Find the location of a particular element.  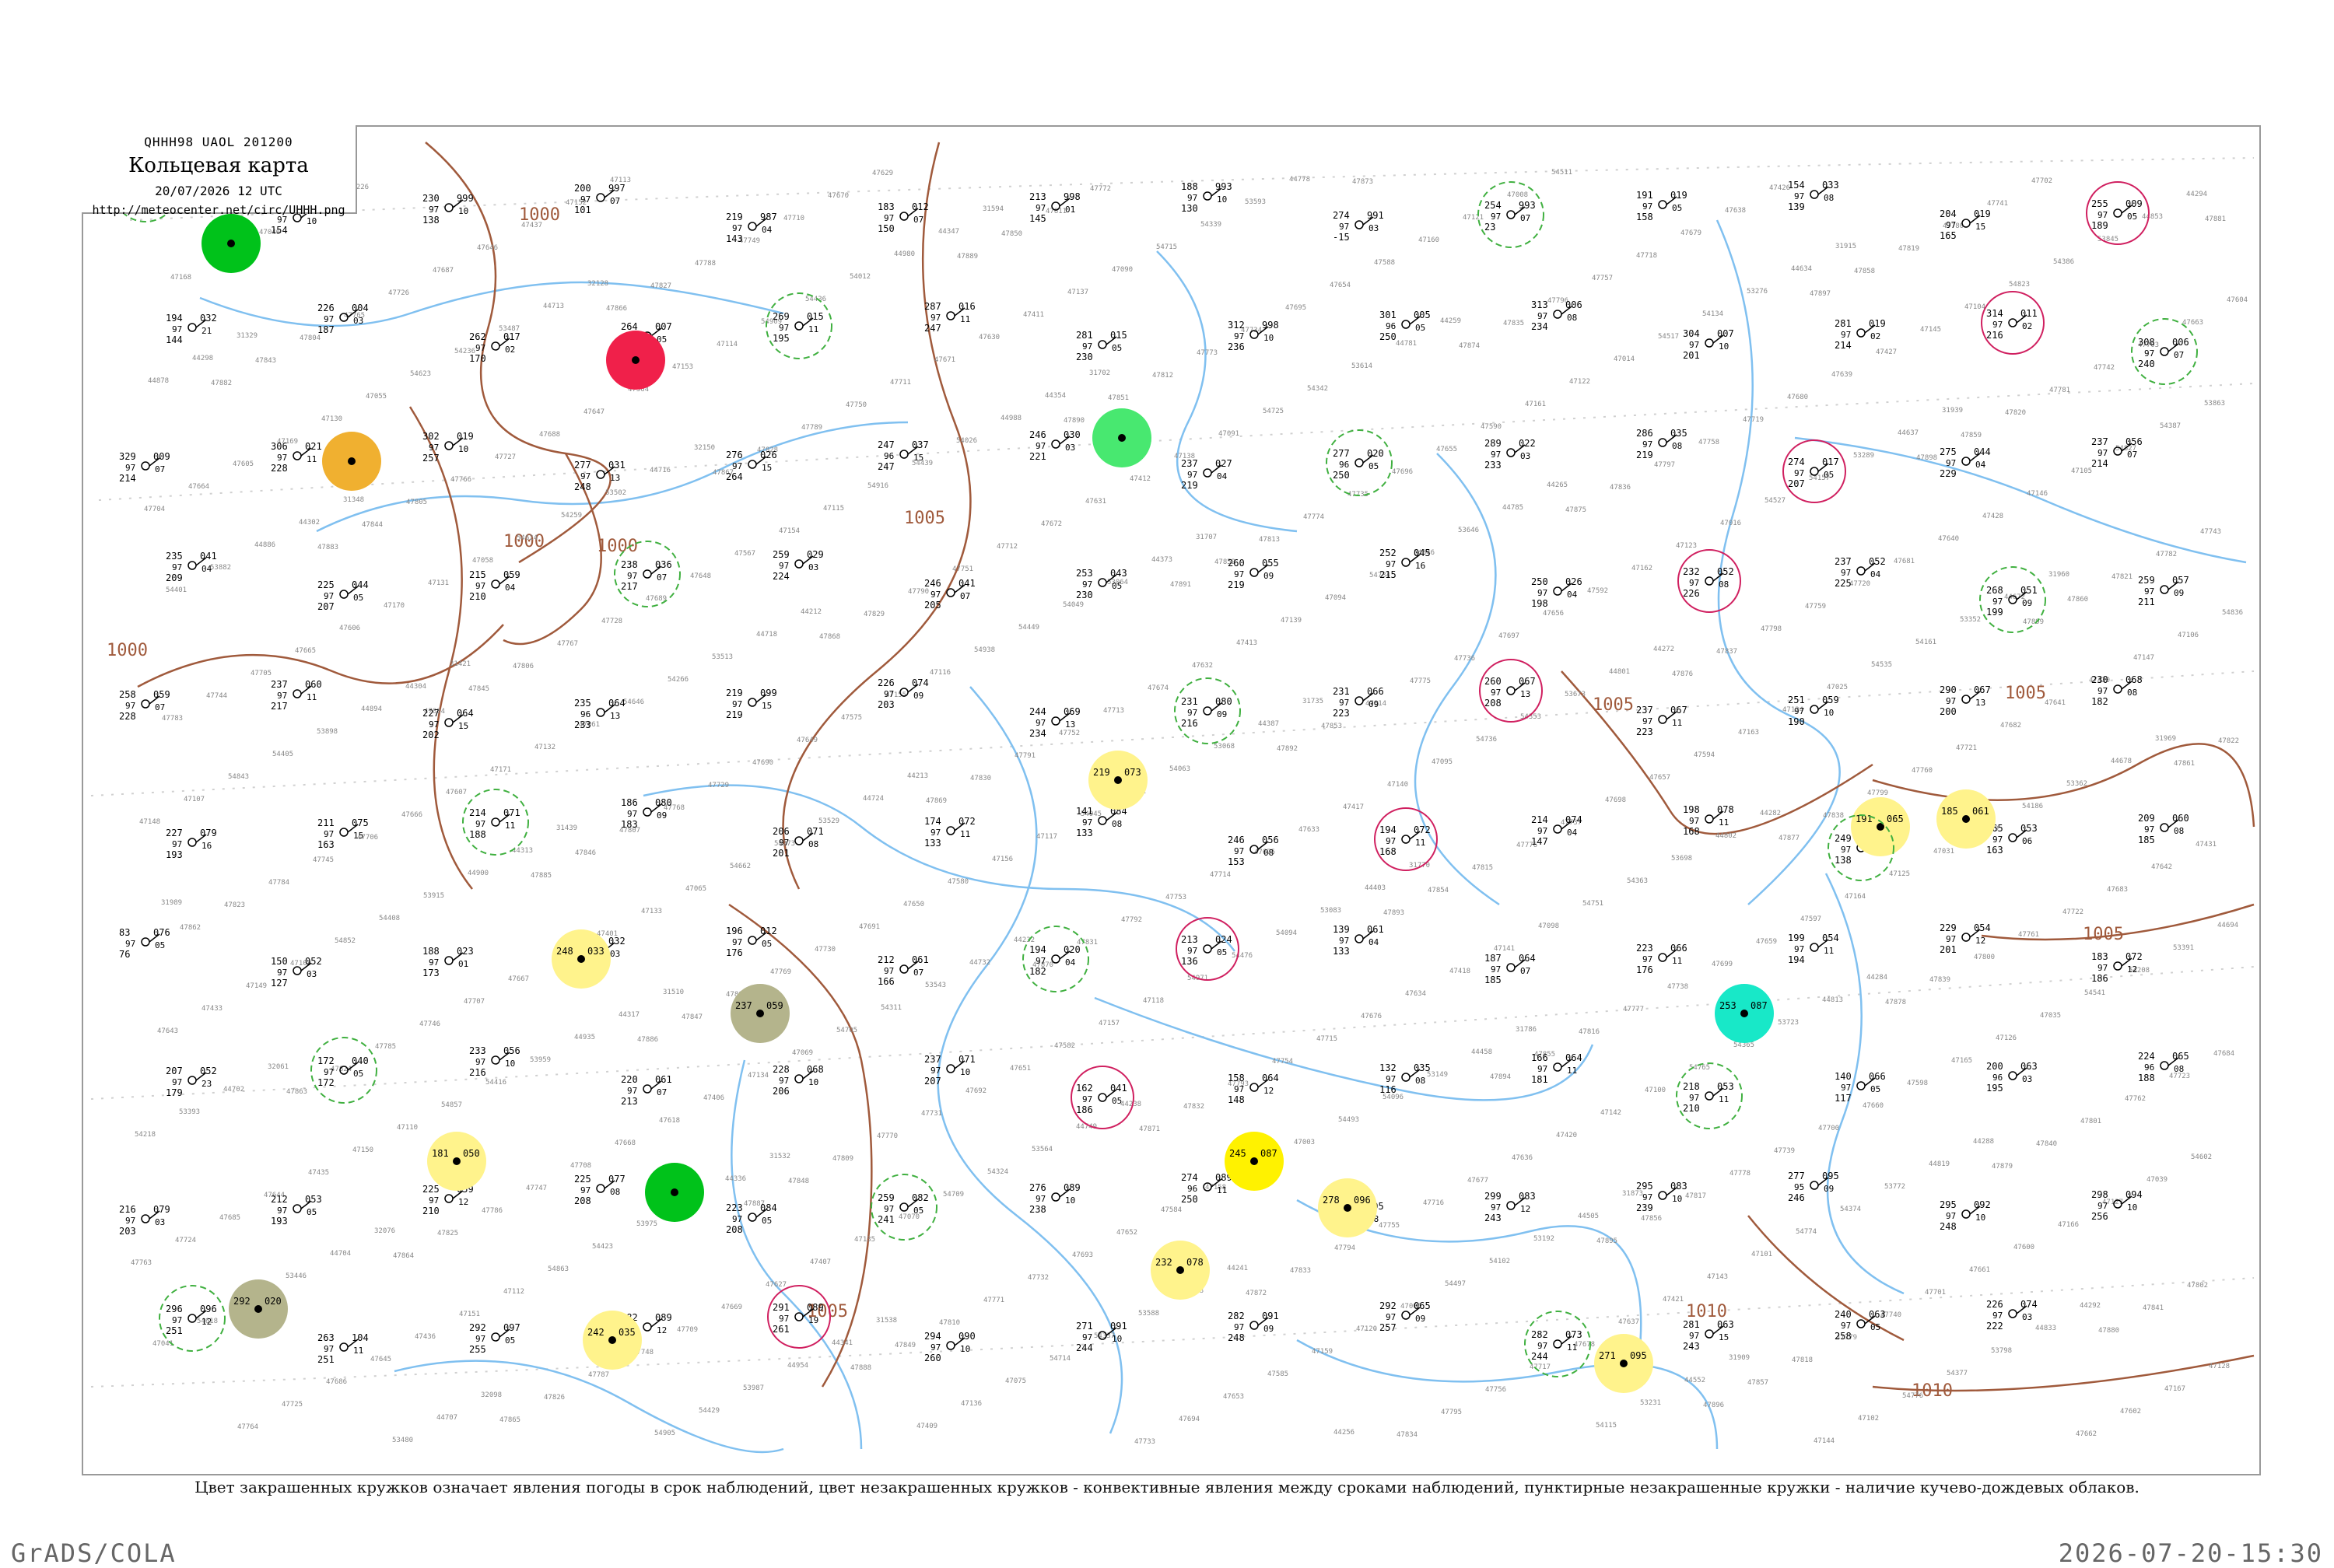

station-plot: 2289720606810 is located at coordinates (798, 1080).